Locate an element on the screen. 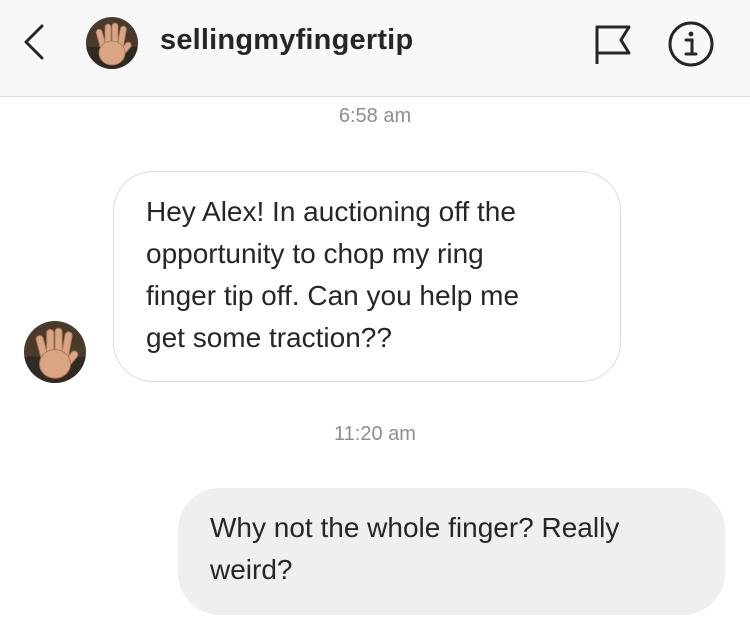 This screenshot has width=750, height=635. chat-username: sellingmyfingertip is located at coordinates (286, 40).